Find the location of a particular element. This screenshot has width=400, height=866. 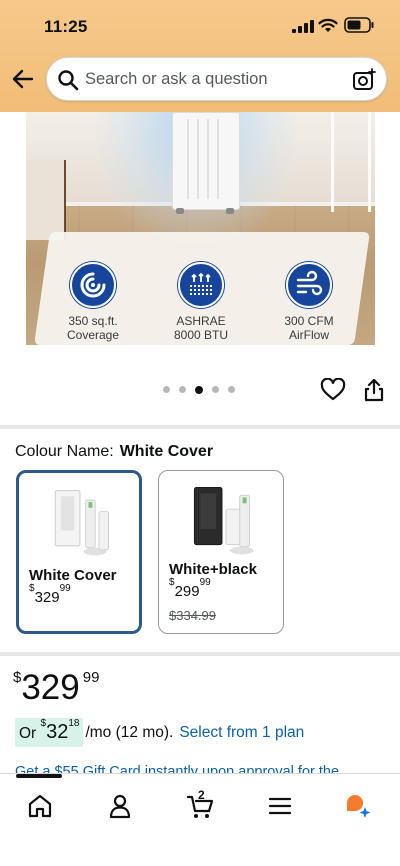

variant-price: $32999 is located at coordinates (50, 594).